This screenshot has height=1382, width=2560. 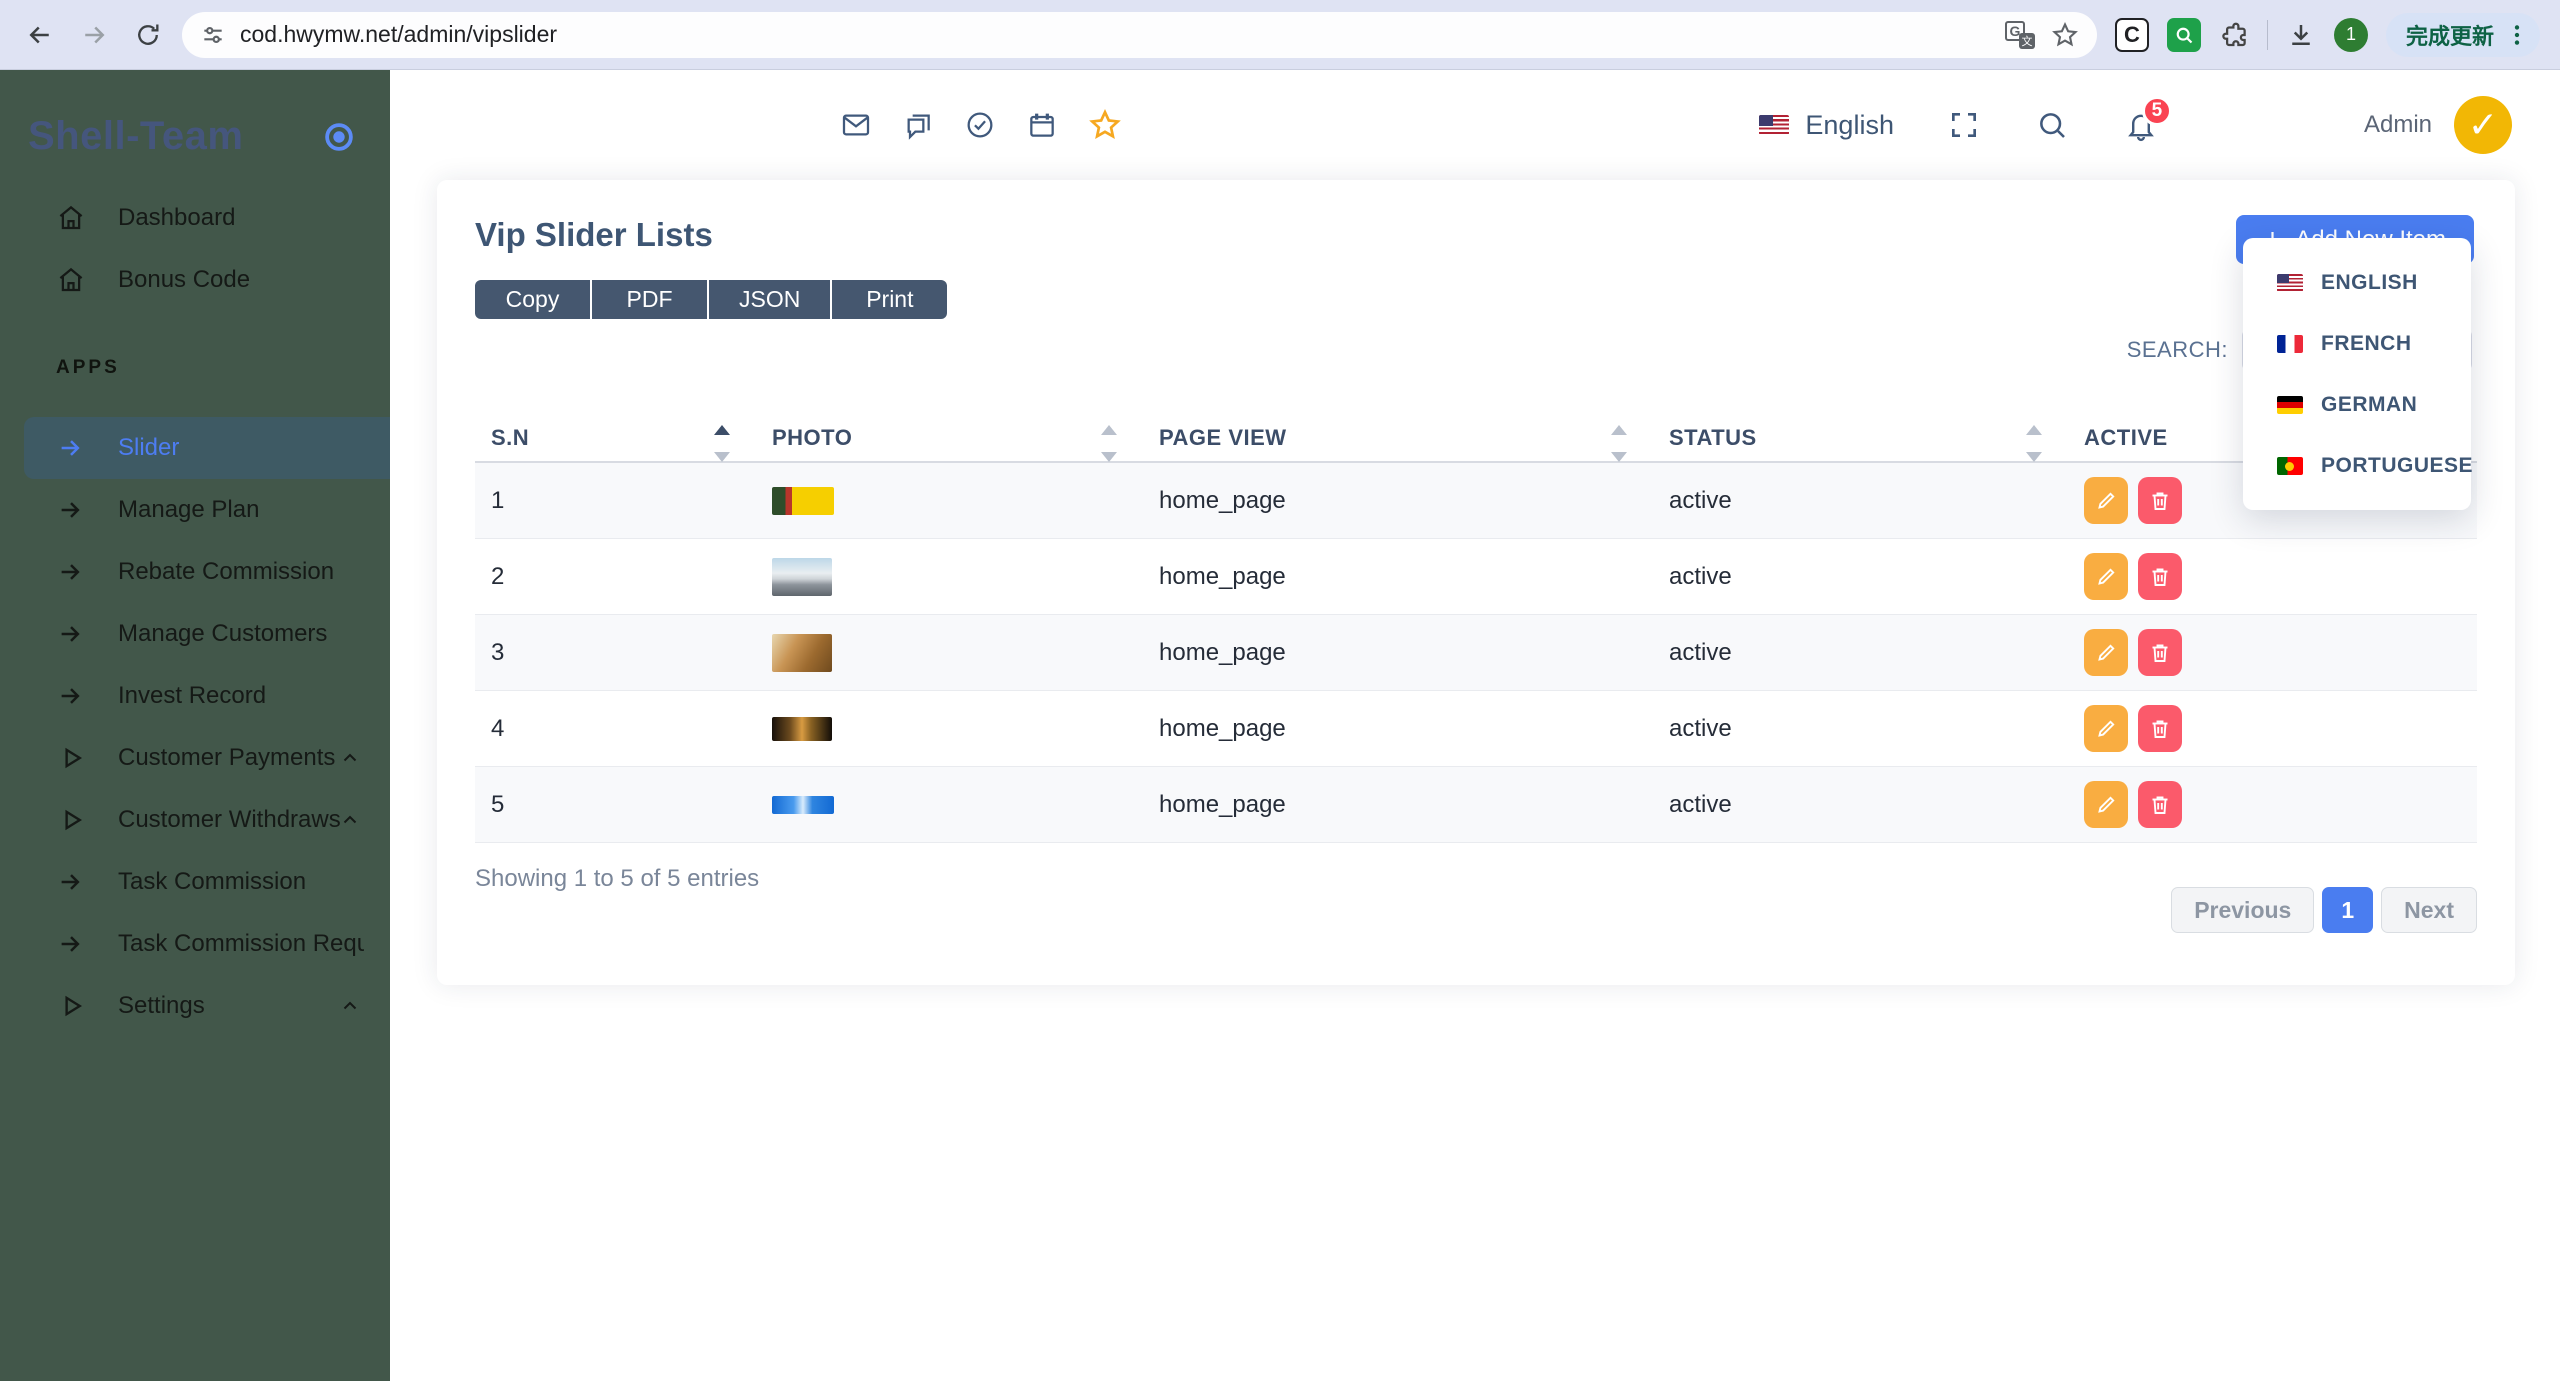 I want to click on language-option-english: ENGLISH, so click(x=2357, y=282).